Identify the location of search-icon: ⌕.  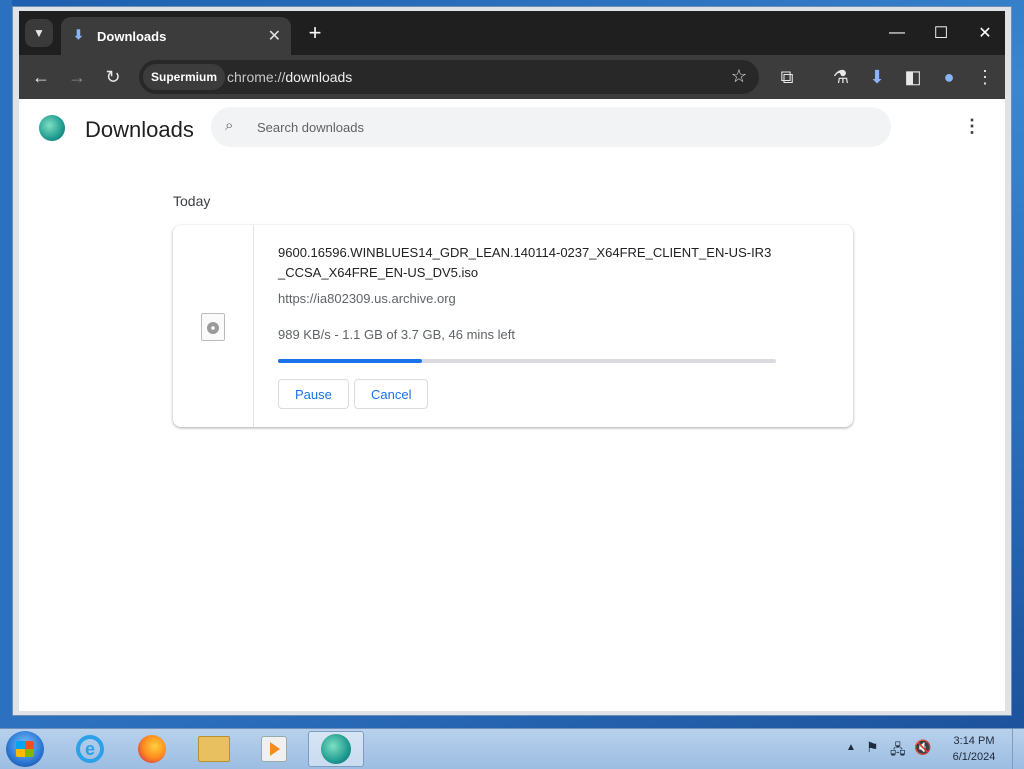
(229, 125).